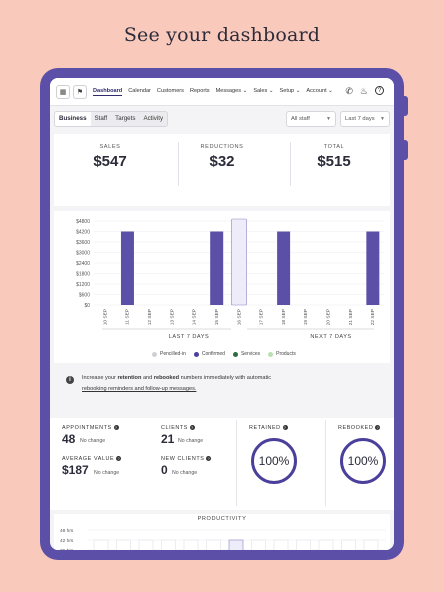 Image resolution: width=444 pixels, height=592 pixels. What do you see at coordinates (213, 354) in the screenshot?
I see `legend-label: Confirmed` at bounding box center [213, 354].